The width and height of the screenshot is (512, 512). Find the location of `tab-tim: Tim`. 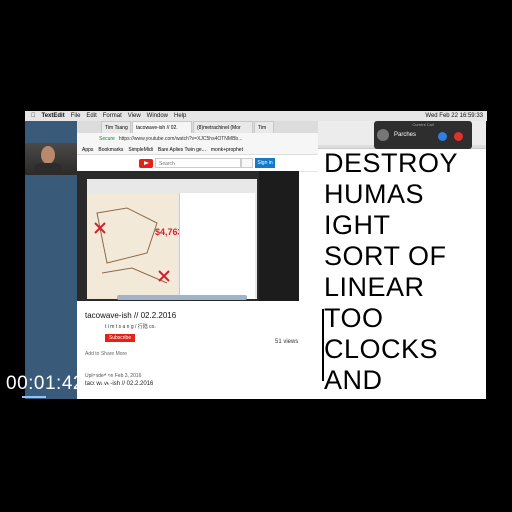

tab-tim: Tim is located at coordinates (264, 127).